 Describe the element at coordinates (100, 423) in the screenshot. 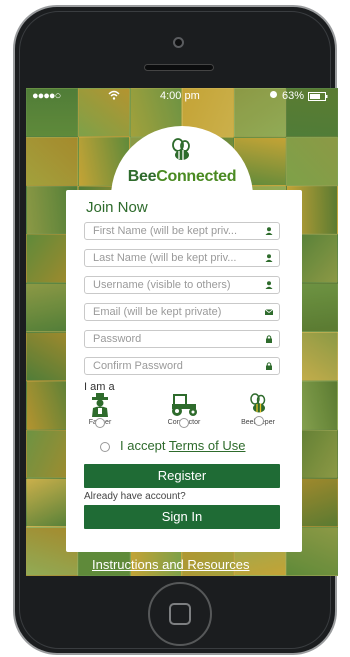

I see `role-farmer-radio` at that location.